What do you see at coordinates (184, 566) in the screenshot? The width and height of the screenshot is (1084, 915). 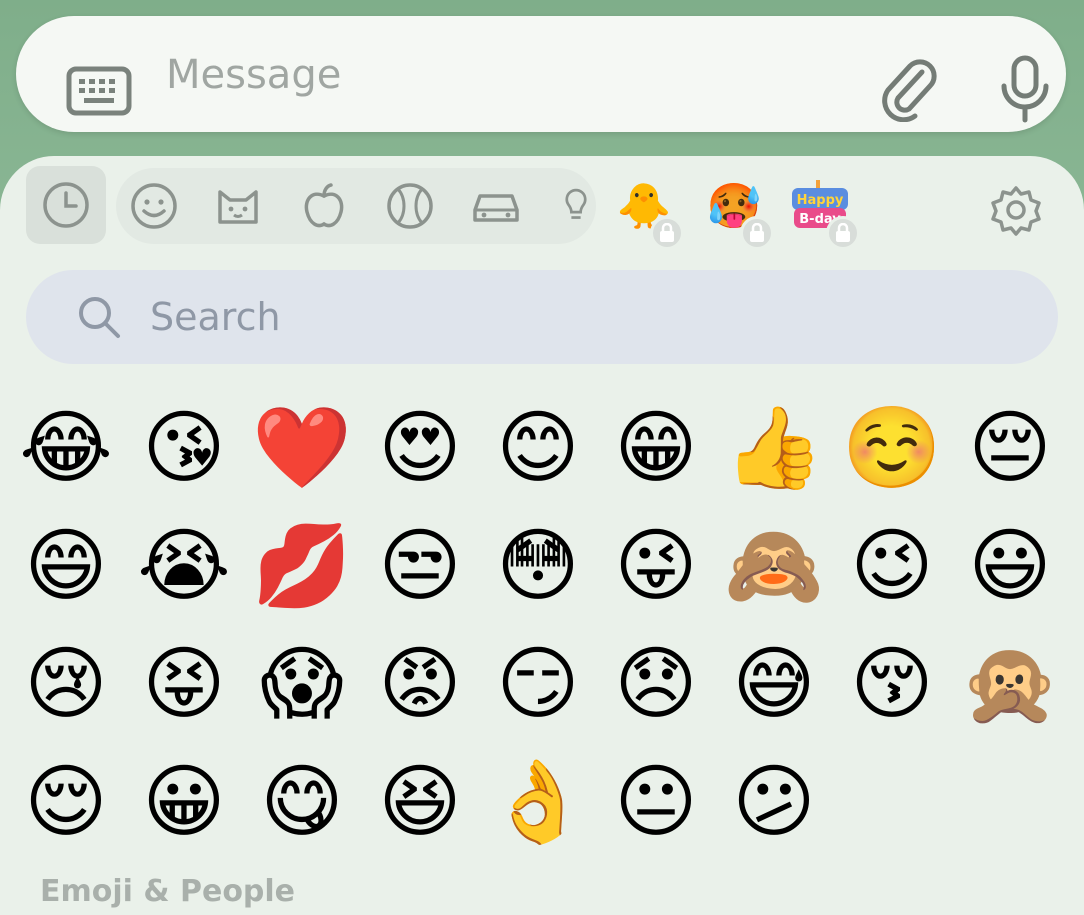 I see `emoji-cell: 😭` at bounding box center [184, 566].